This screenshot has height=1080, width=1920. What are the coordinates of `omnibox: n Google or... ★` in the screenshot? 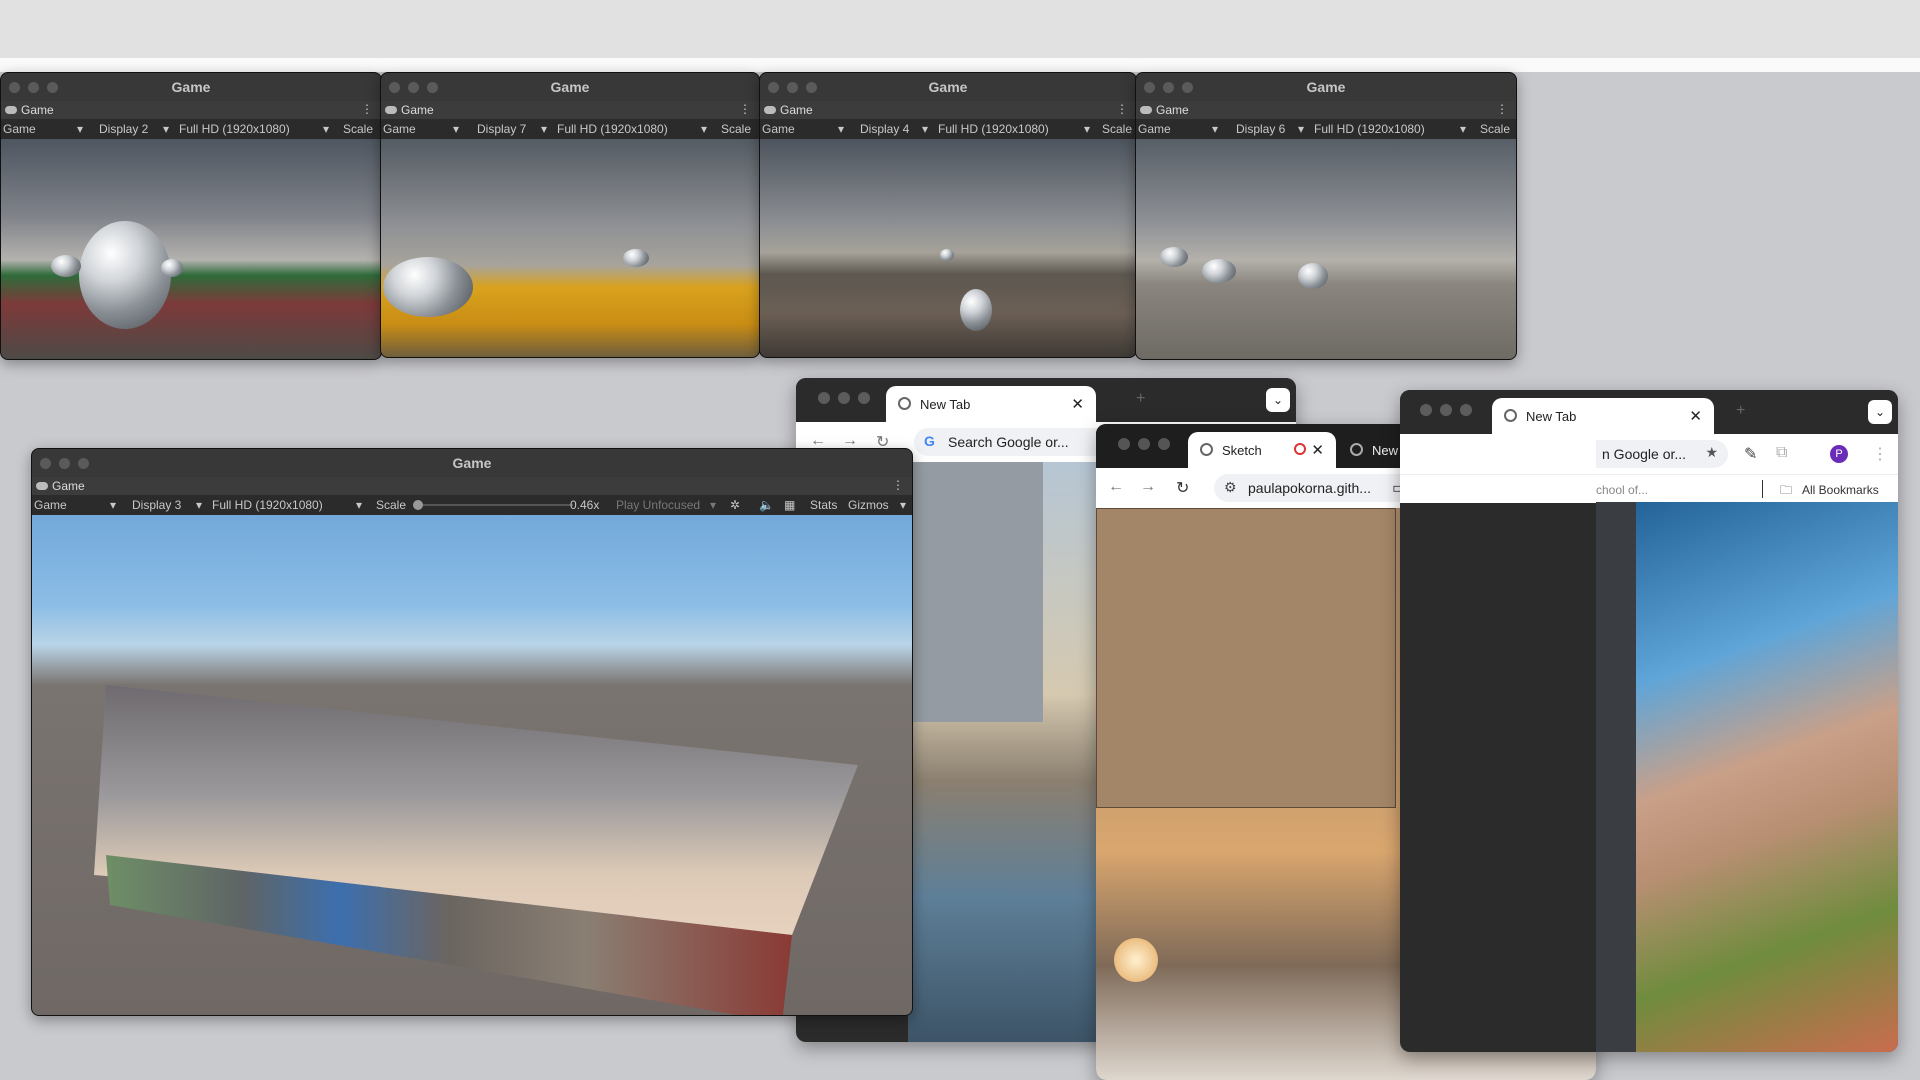 It's located at (1662, 454).